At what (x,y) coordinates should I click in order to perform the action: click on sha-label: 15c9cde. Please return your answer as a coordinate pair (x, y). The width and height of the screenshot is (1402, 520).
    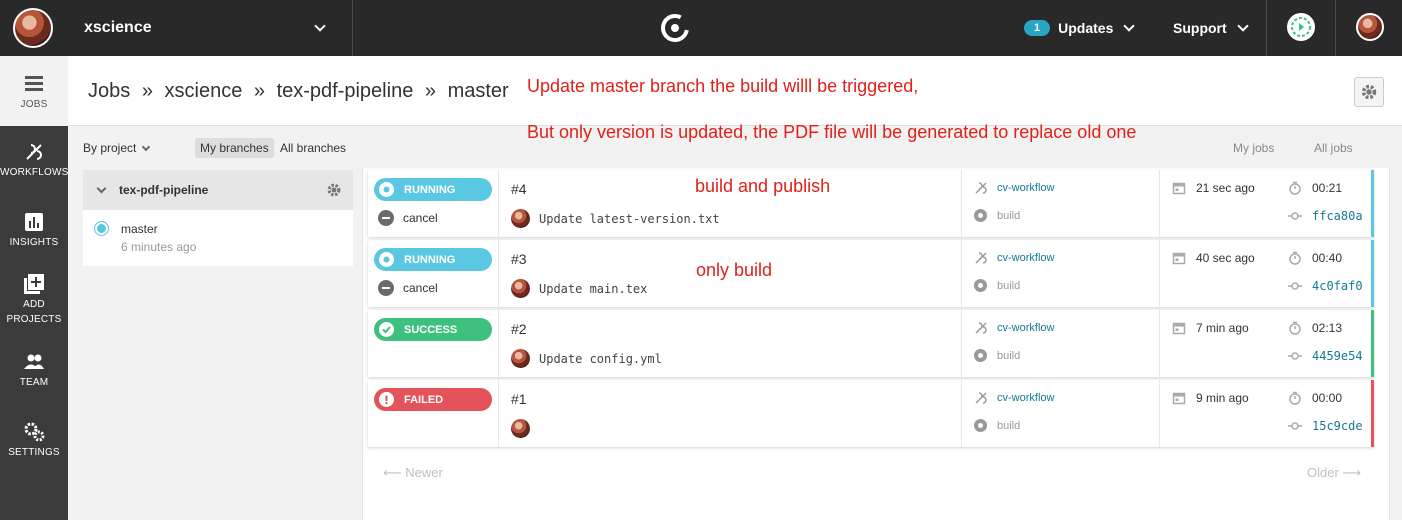
    Looking at the image, I should click on (1337, 426).